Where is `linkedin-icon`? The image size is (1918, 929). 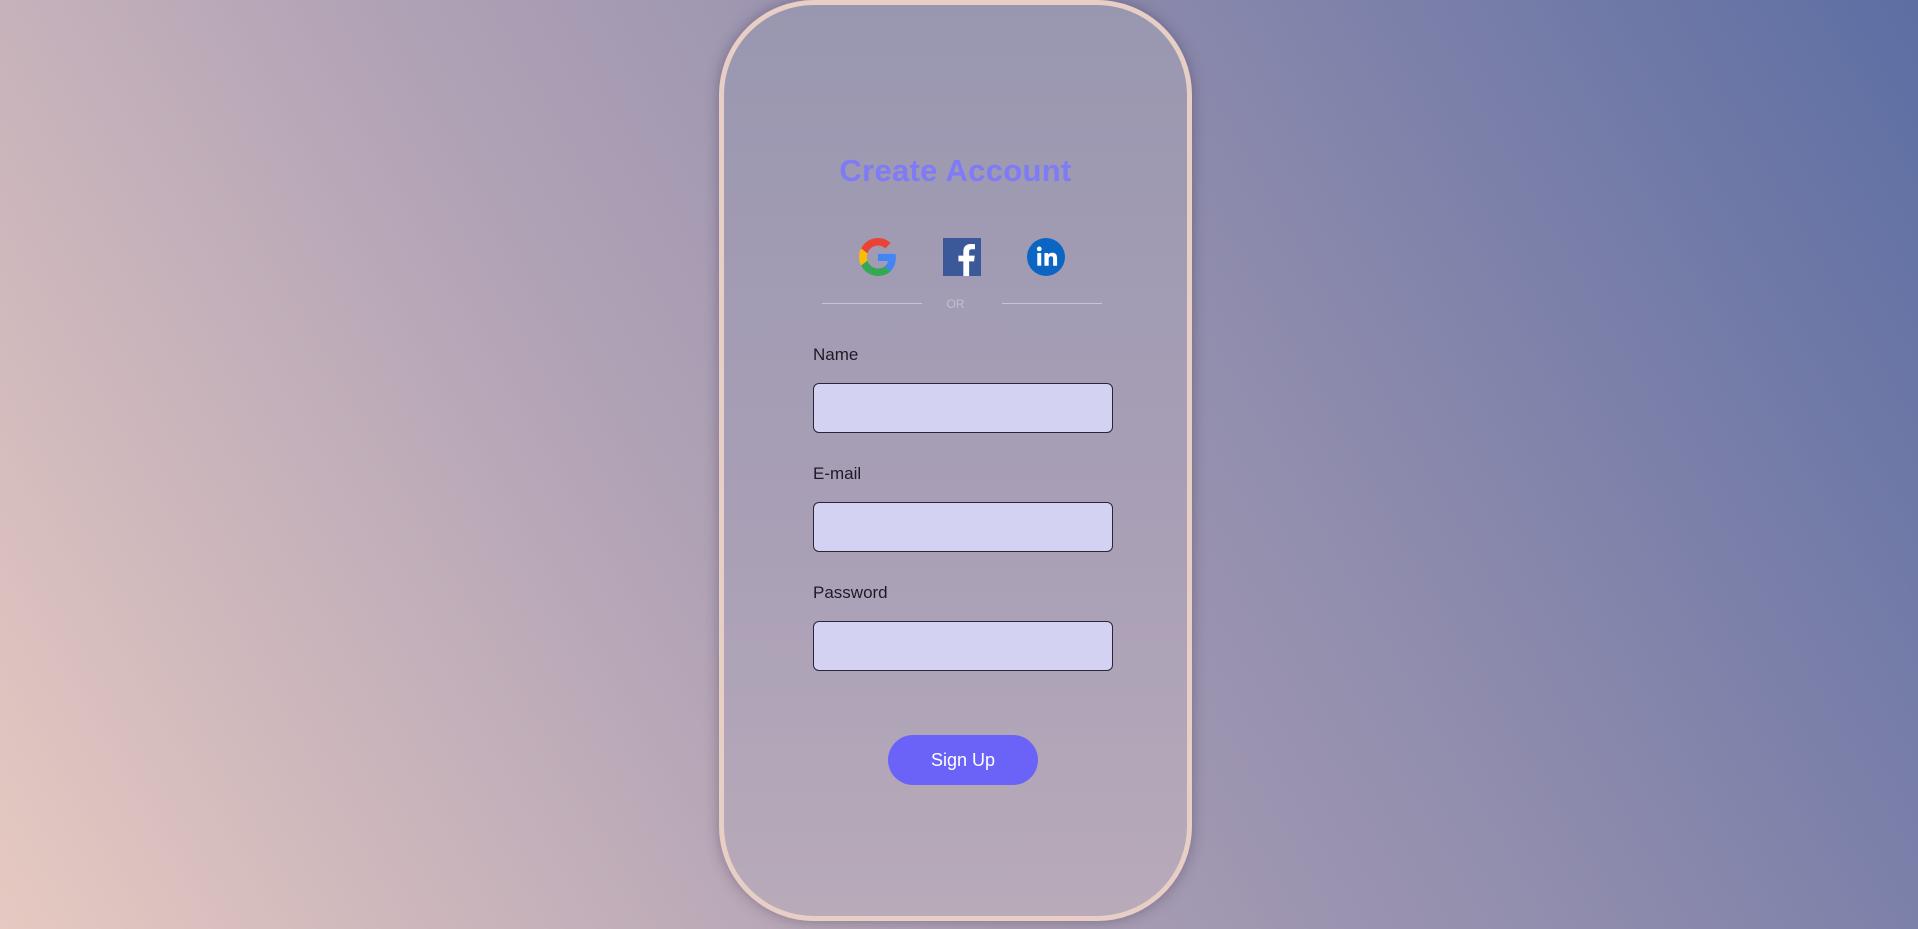
linkedin-icon is located at coordinates (1046, 257).